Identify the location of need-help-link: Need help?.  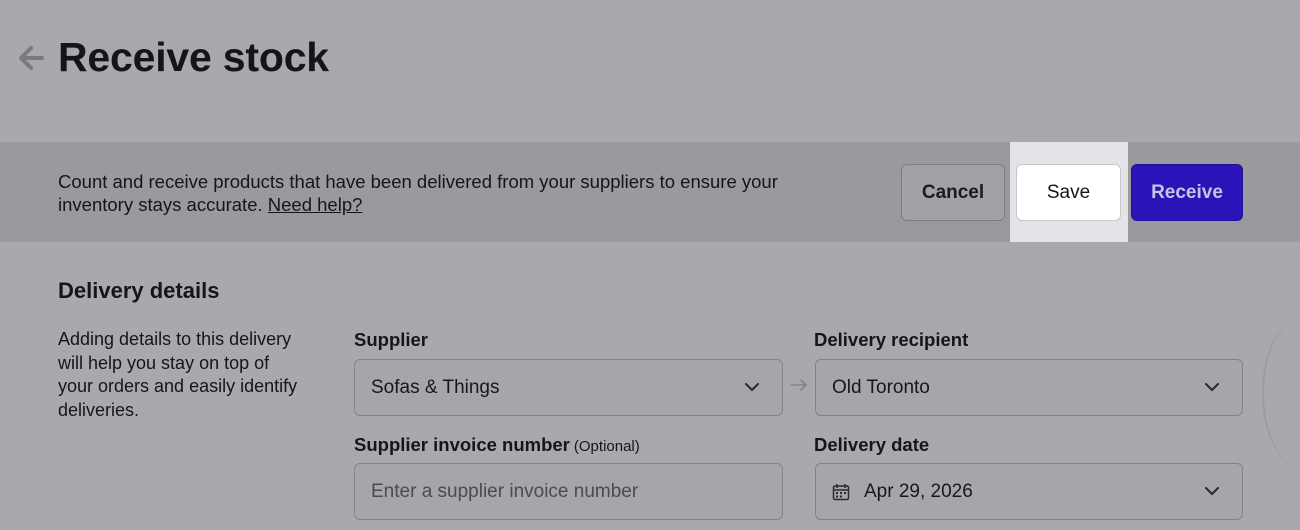
(315, 204).